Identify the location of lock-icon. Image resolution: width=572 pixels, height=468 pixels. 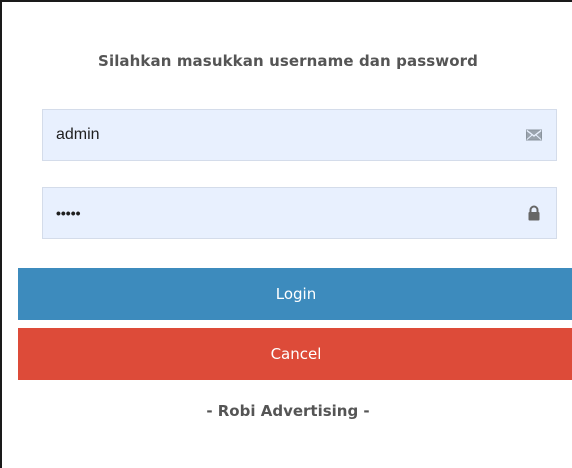
(534, 213).